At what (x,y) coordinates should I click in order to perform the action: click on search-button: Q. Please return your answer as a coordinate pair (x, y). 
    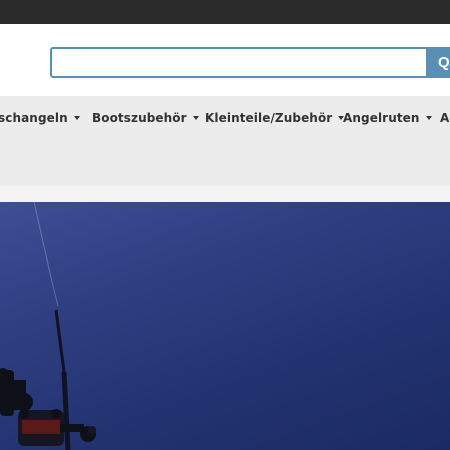
    Looking at the image, I should click on (439, 62).